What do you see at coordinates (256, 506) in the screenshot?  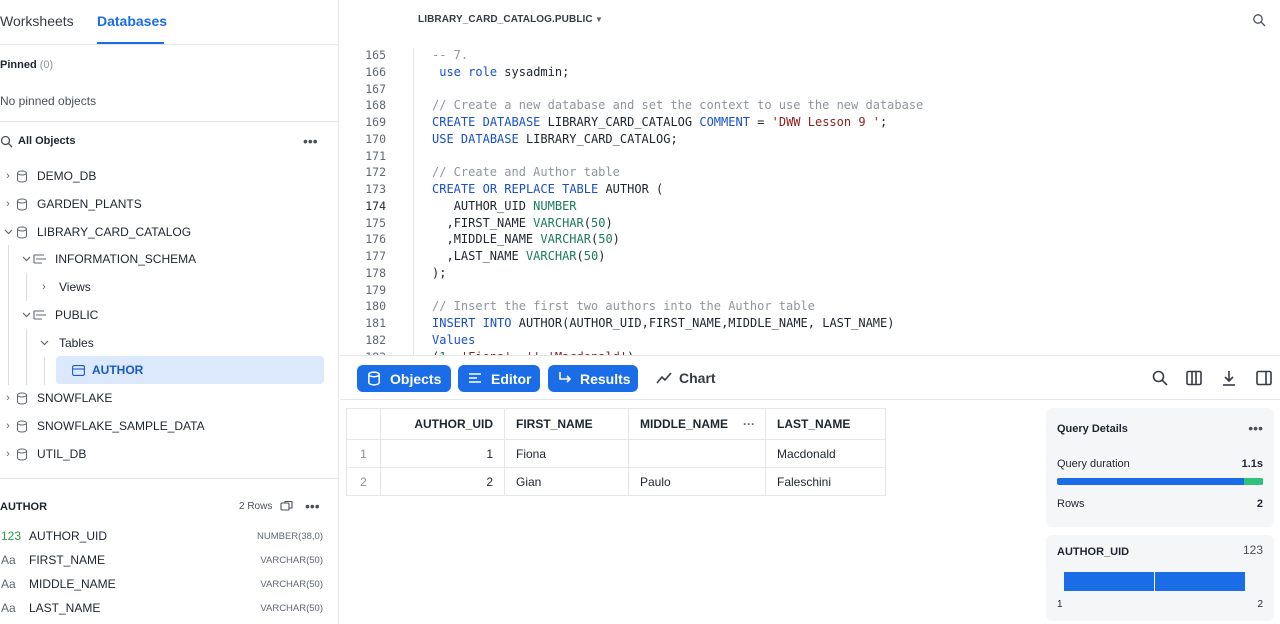 I see `row-count: 2 Rows` at bounding box center [256, 506].